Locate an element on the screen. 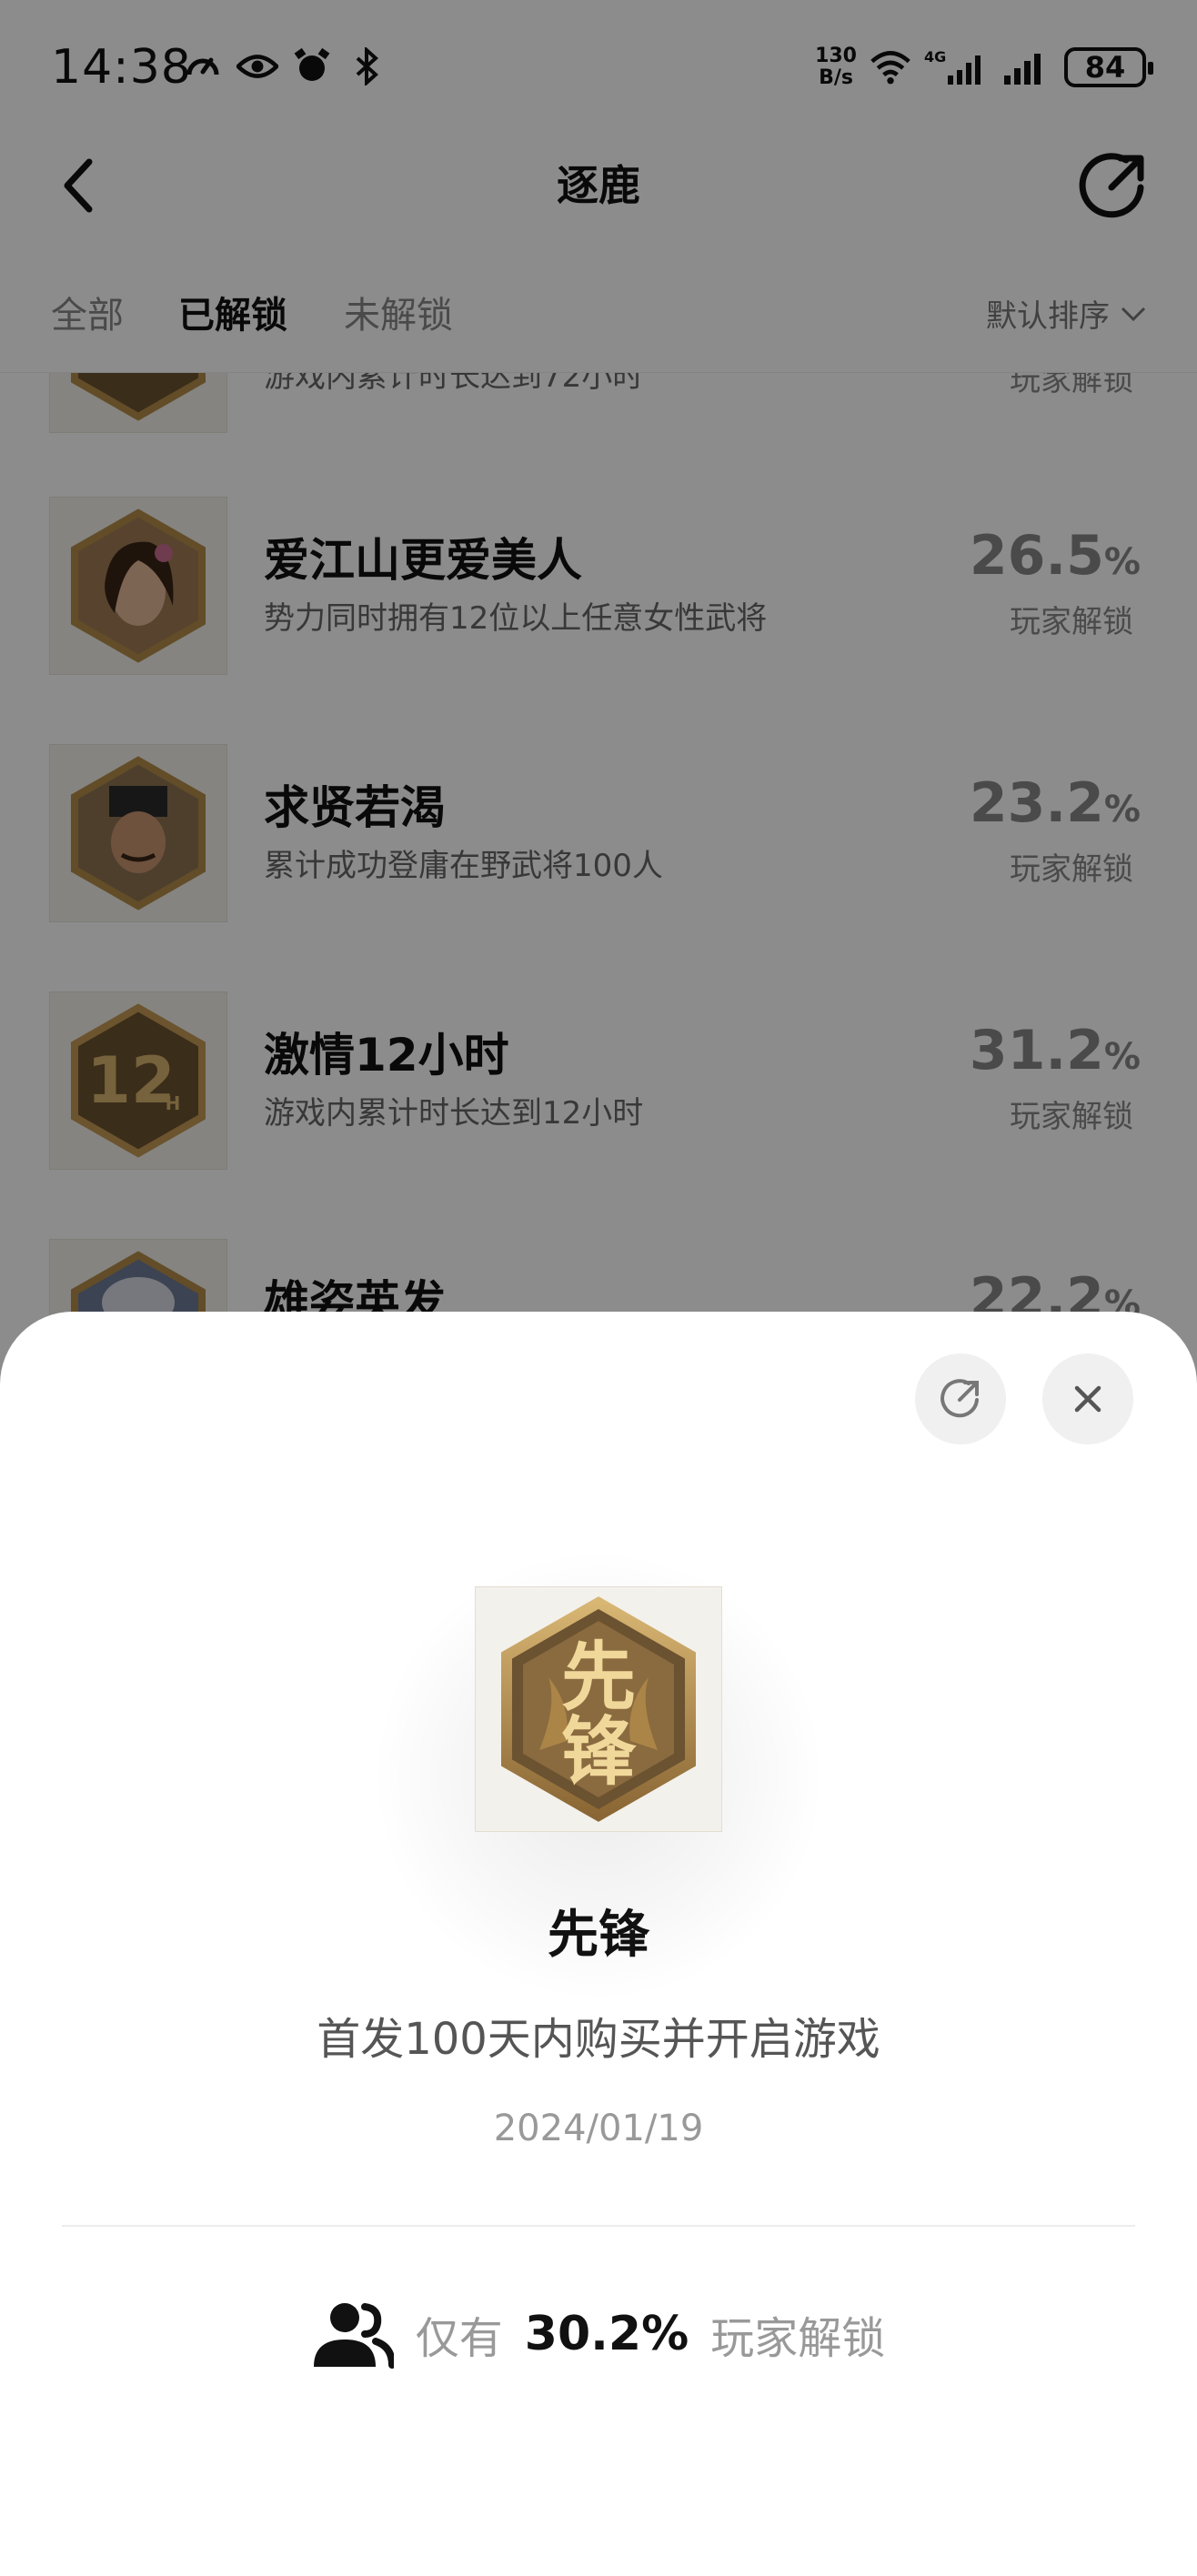 The image size is (1197, 2576). vanguard-badge-icon: 先 锋 is located at coordinates (598, 1709).